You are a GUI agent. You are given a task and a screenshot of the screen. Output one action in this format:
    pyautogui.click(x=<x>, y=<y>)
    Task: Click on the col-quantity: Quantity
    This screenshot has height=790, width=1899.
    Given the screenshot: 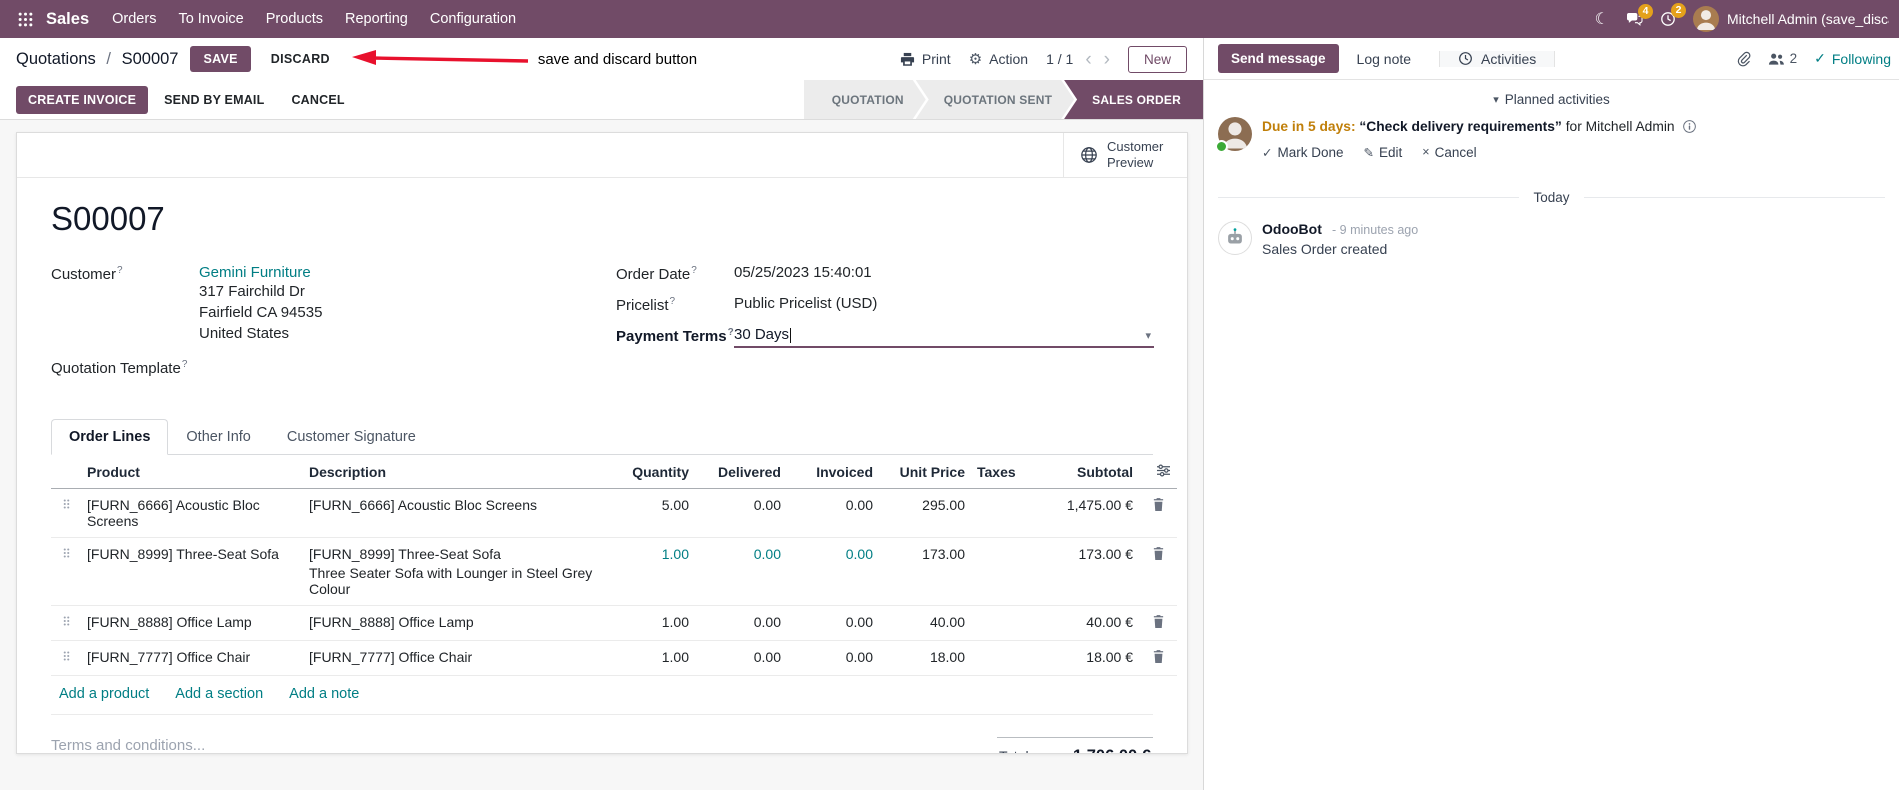 What is the action you would take?
    pyautogui.click(x=649, y=472)
    